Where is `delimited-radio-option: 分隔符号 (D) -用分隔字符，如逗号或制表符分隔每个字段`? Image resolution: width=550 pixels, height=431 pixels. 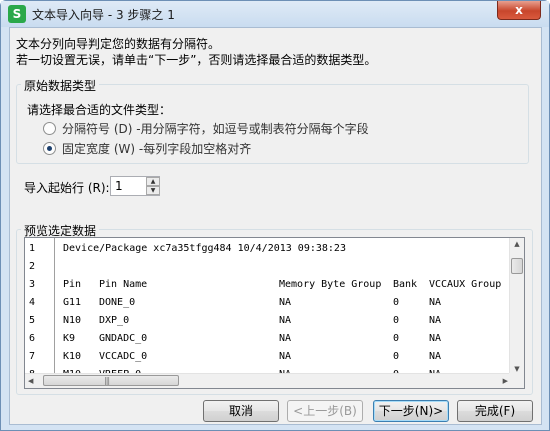
delimited-radio-option: 分隔符号 (D) -用分隔字符，如逗号或制表符分隔每个字段 is located at coordinates (206, 129).